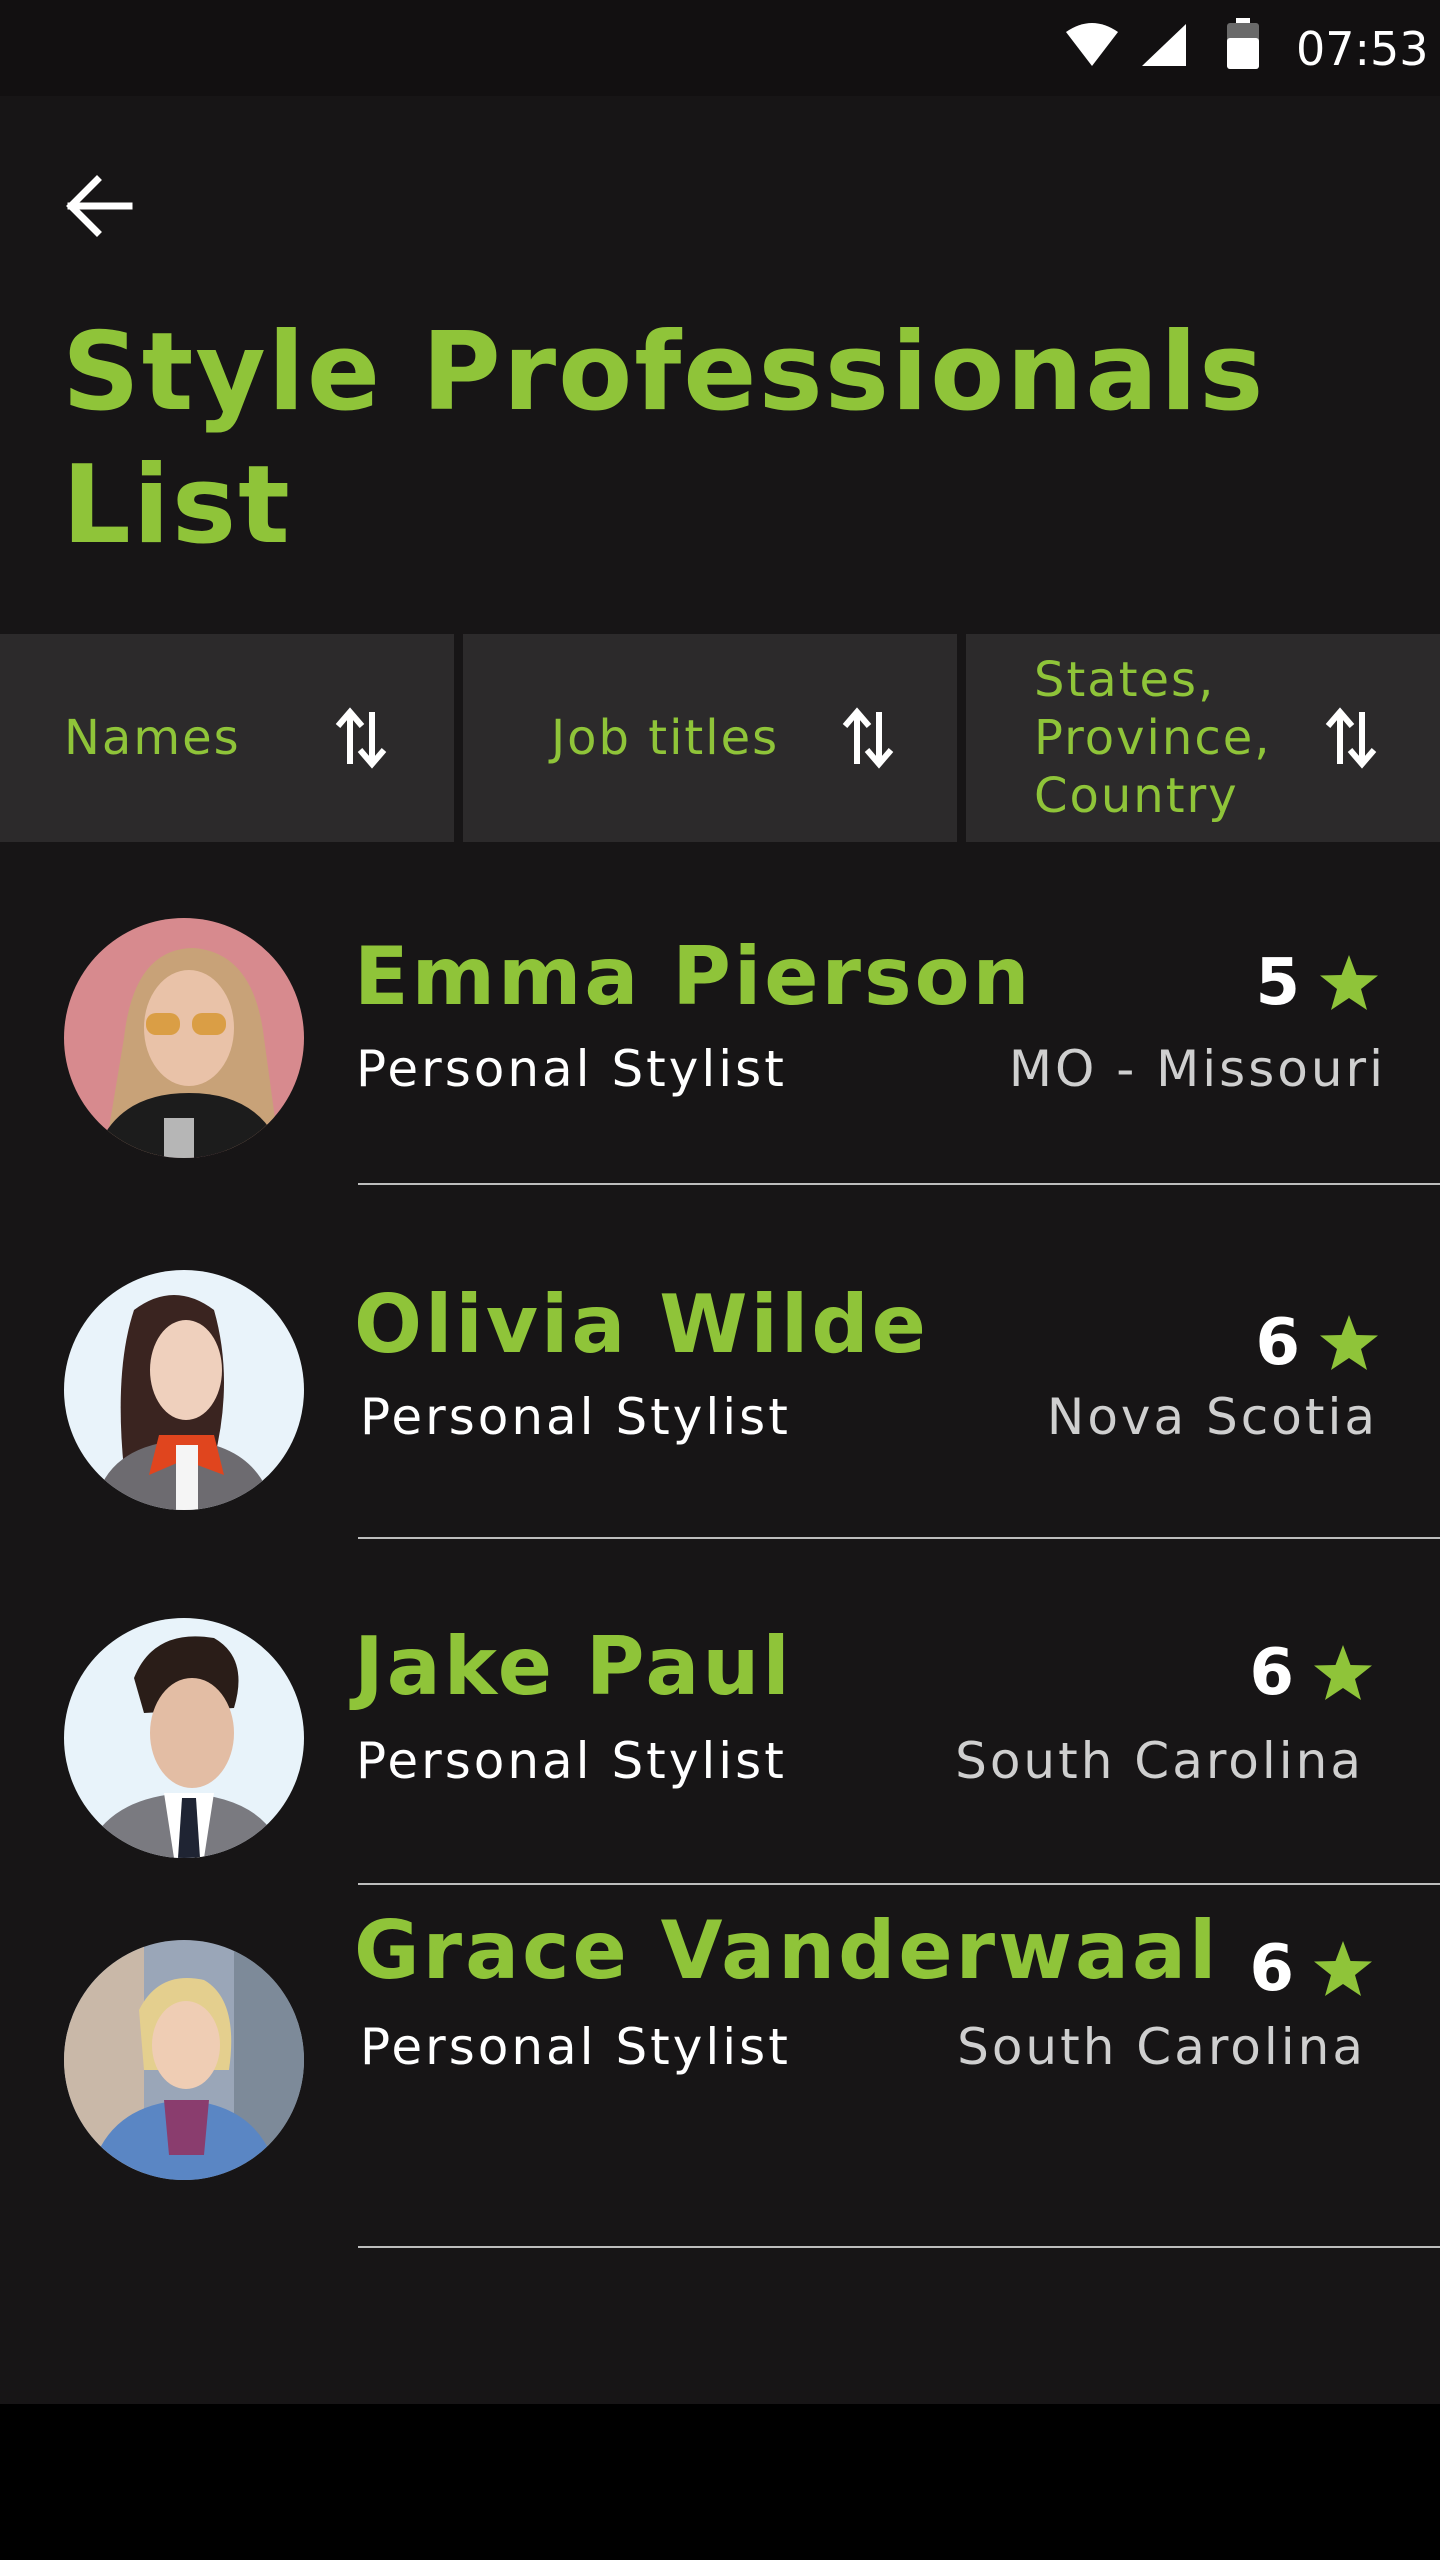 The width and height of the screenshot is (1440, 2560). What do you see at coordinates (1164, 45) in the screenshot?
I see `signal-icon` at bounding box center [1164, 45].